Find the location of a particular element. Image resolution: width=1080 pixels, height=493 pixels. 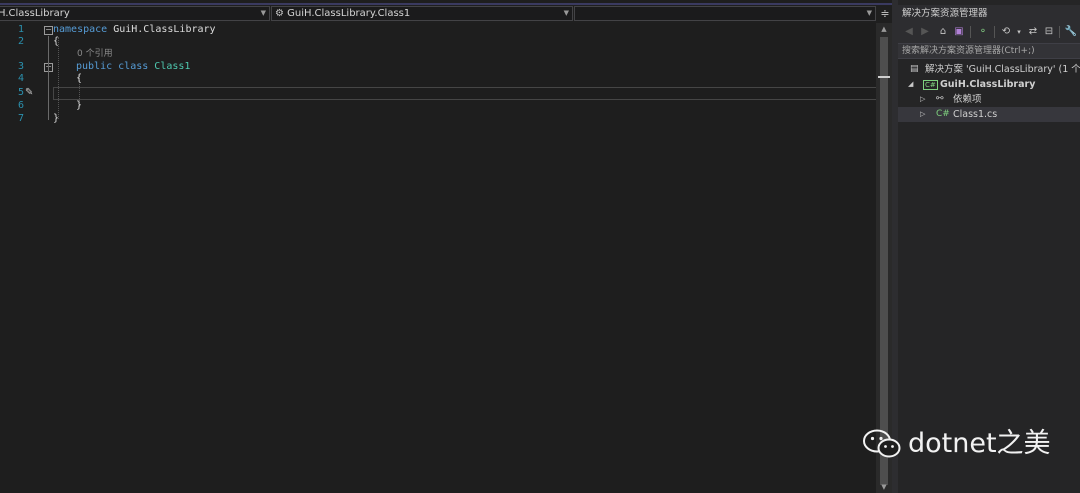

solution-explorer-search-input: 搜索解决方案资源管理器(Ctrl+;) is located at coordinates (989, 51).